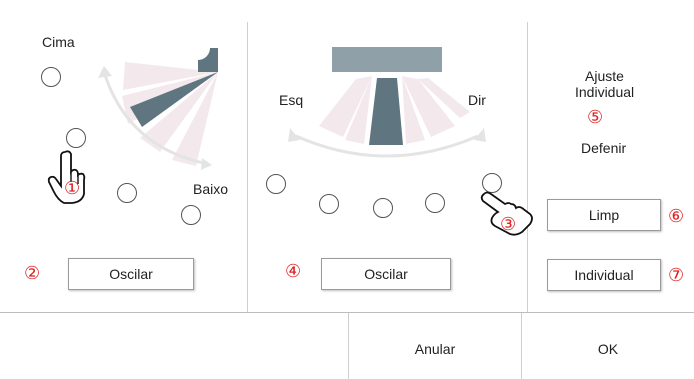 The width and height of the screenshot is (694, 379). What do you see at coordinates (291, 100) in the screenshot?
I see `left-label: Esq` at bounding box center [291, 100].